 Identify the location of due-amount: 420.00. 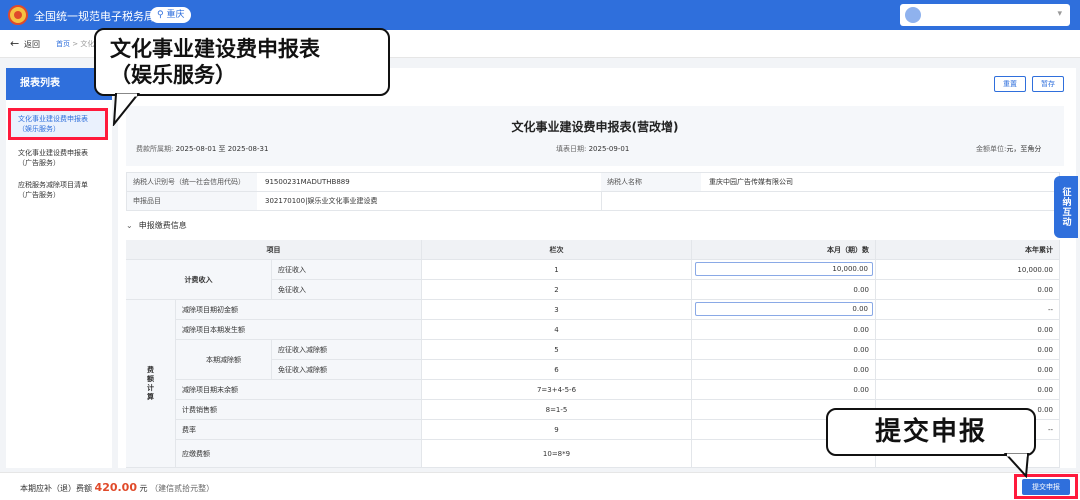
(115, 487).